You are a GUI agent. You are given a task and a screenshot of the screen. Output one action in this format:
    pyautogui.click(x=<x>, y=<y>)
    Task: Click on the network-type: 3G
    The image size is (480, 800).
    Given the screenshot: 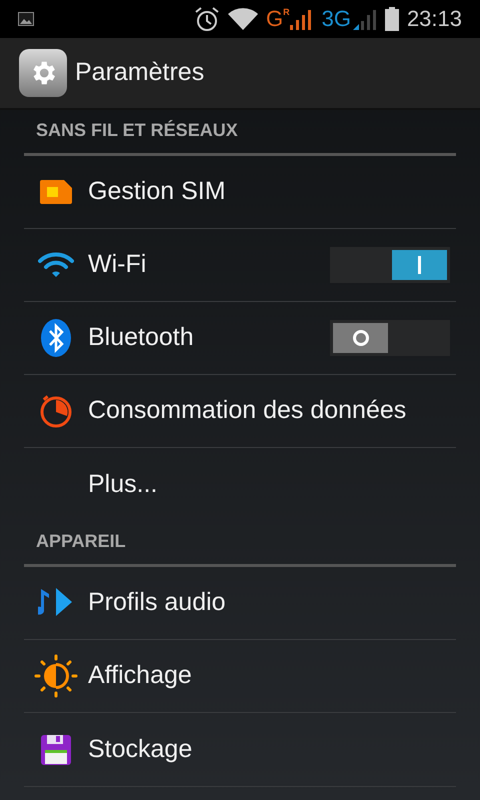 What is the action you would take?
    pyautogui.click(x=336, y=19)
    